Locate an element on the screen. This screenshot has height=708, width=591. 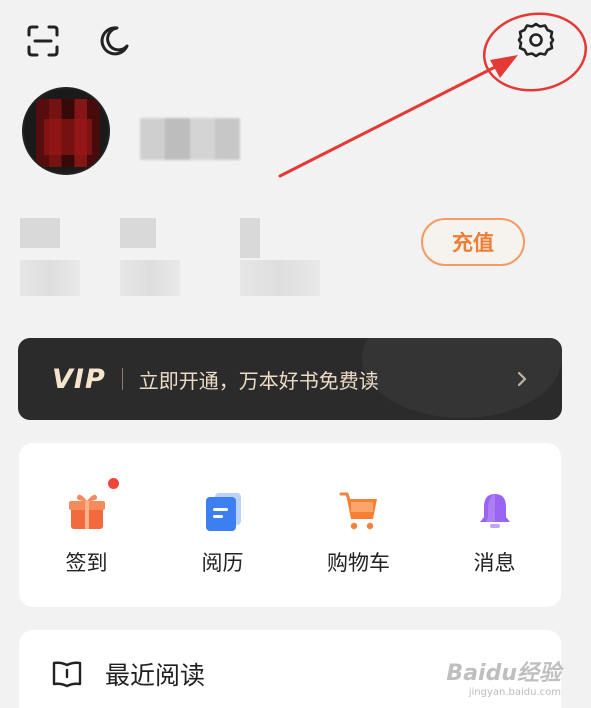
quick-item-label: 购物车 is located at coordinates (358, 563).